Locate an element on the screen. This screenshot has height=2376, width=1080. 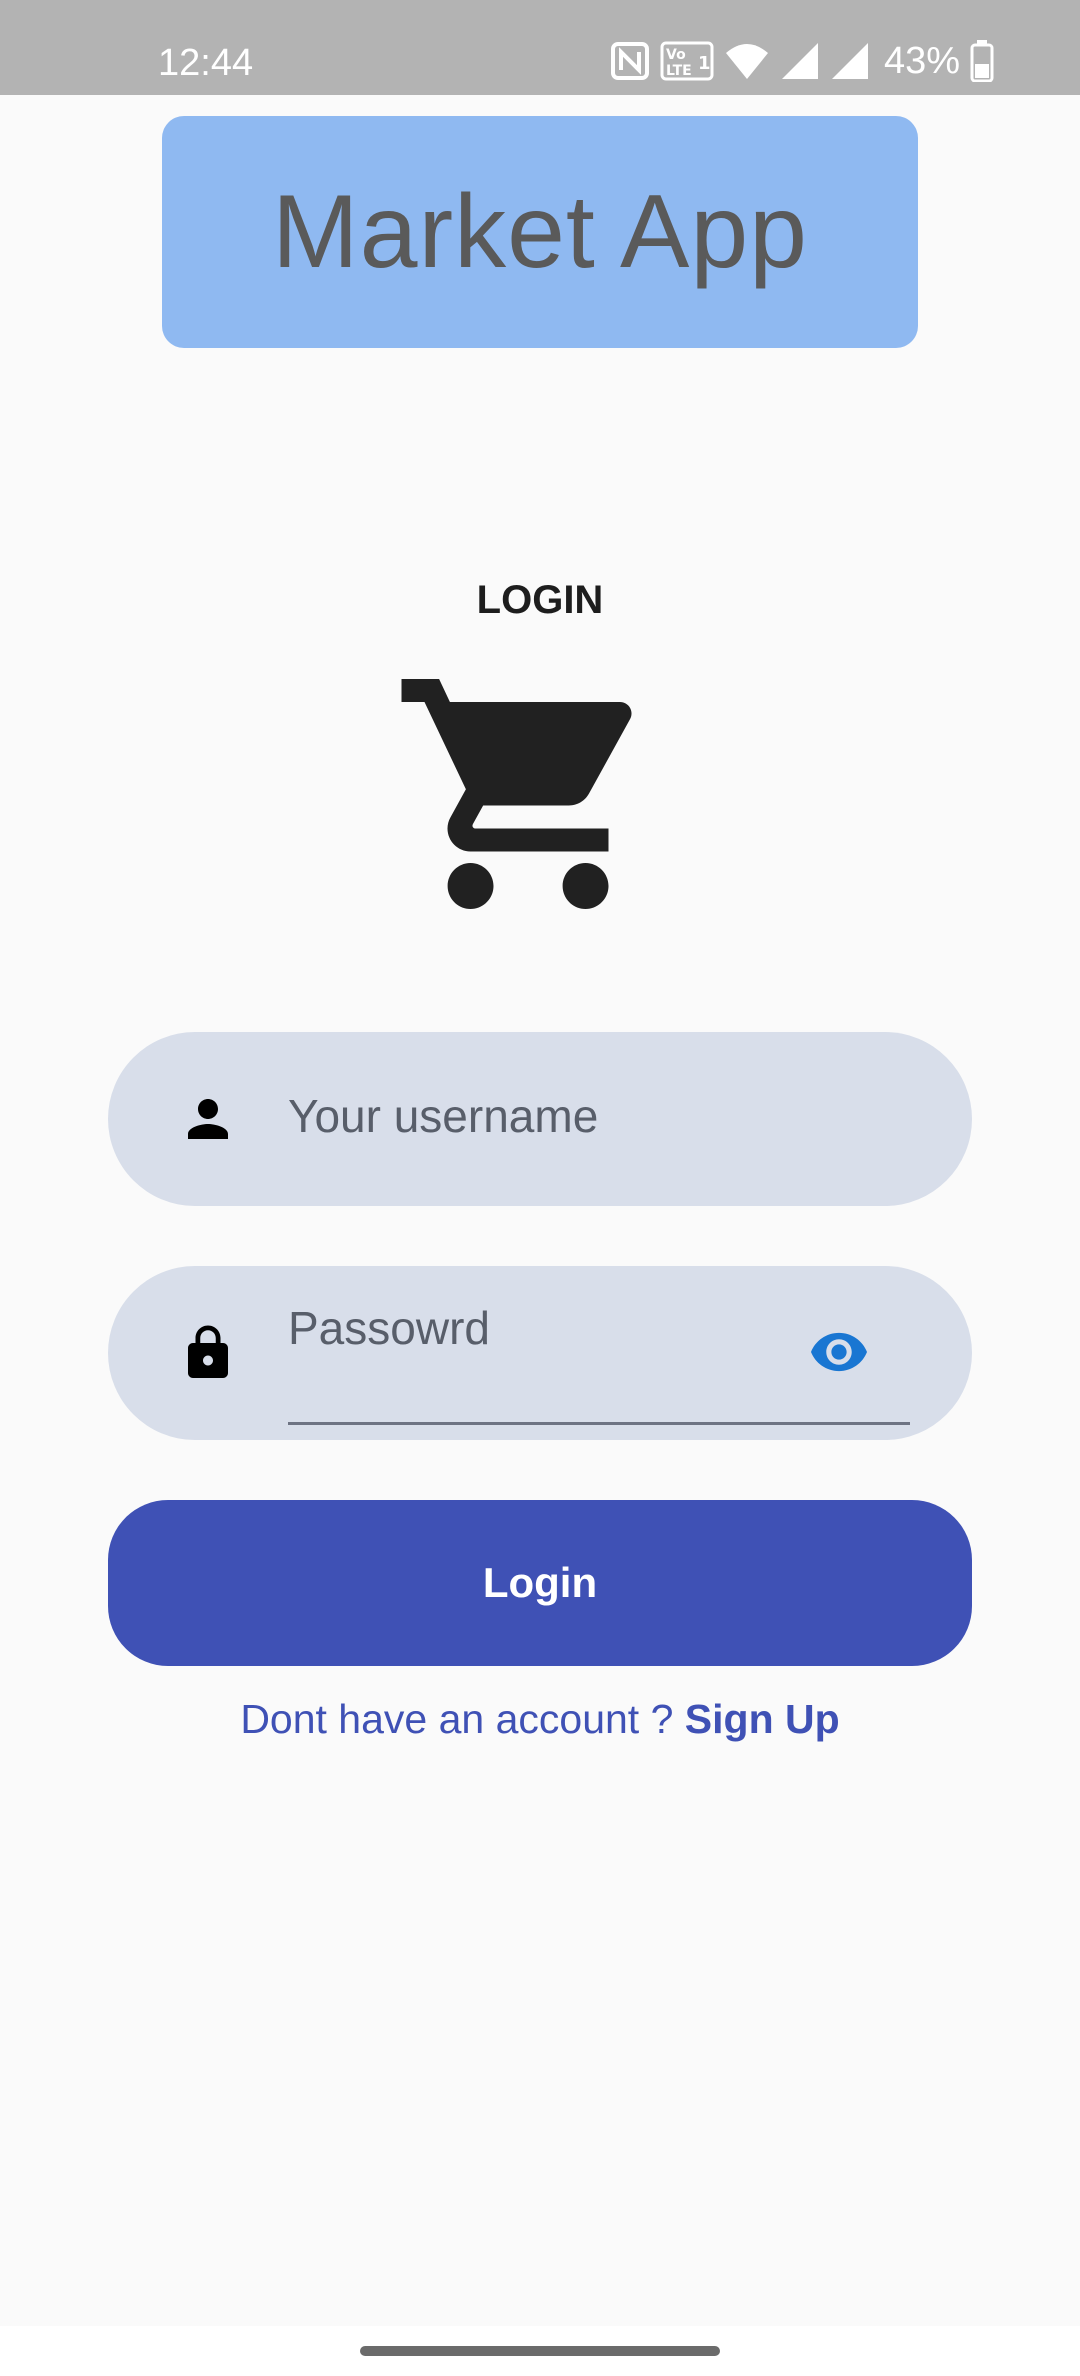
battery-icon is located at coordinates (982, 61).